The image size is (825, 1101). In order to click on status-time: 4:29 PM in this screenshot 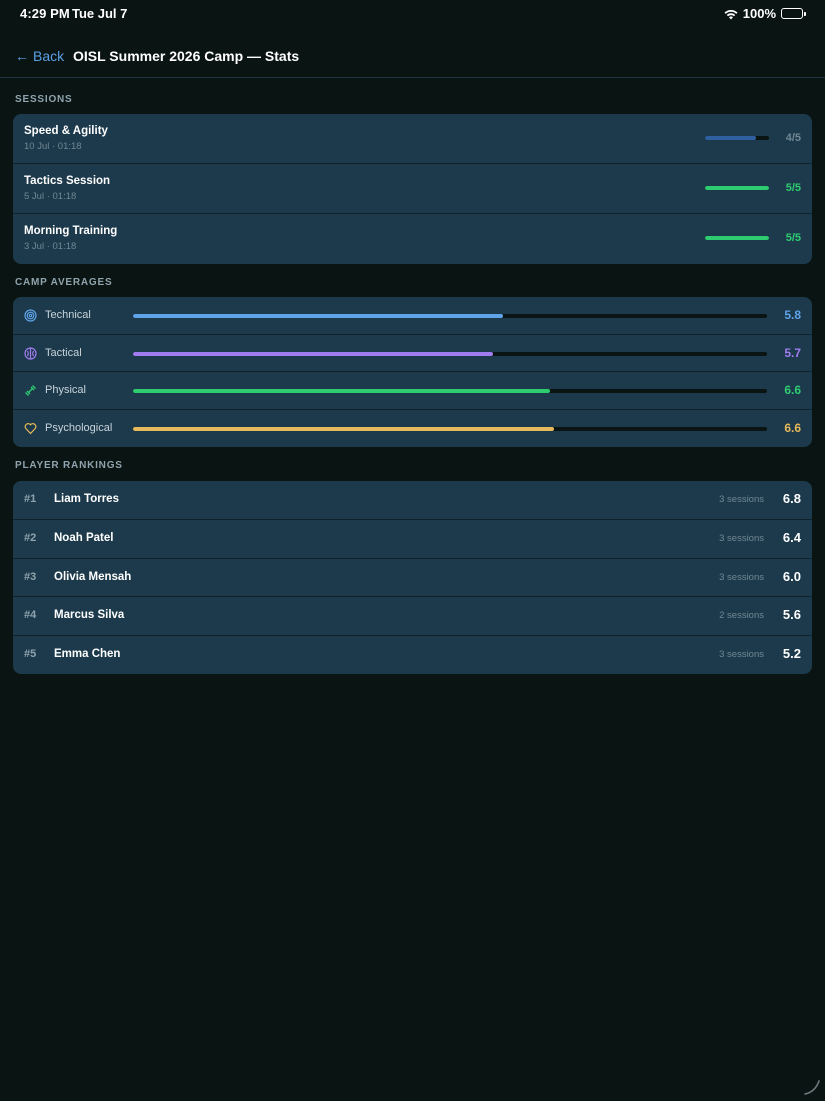, I will do `click(45, 13)`.